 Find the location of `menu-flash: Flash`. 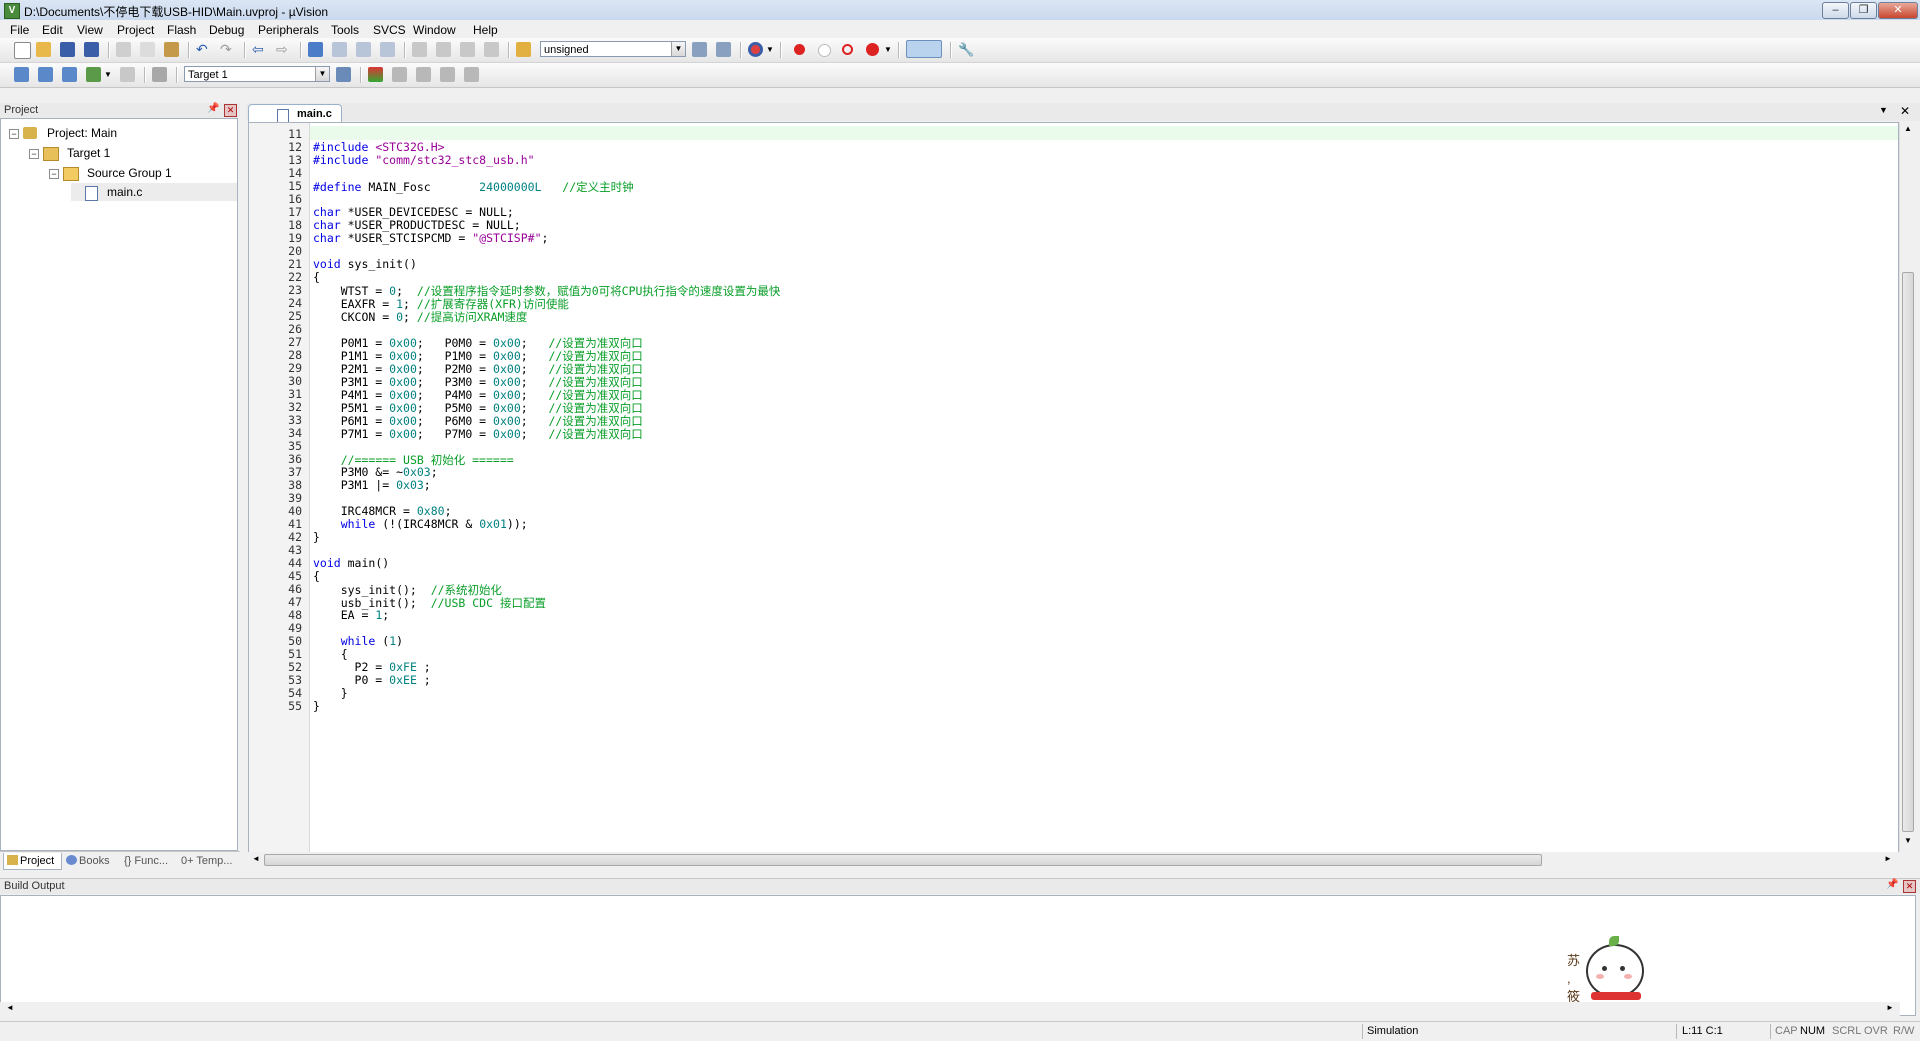

menu-flash: Flash is located at coordinates (181, 30).